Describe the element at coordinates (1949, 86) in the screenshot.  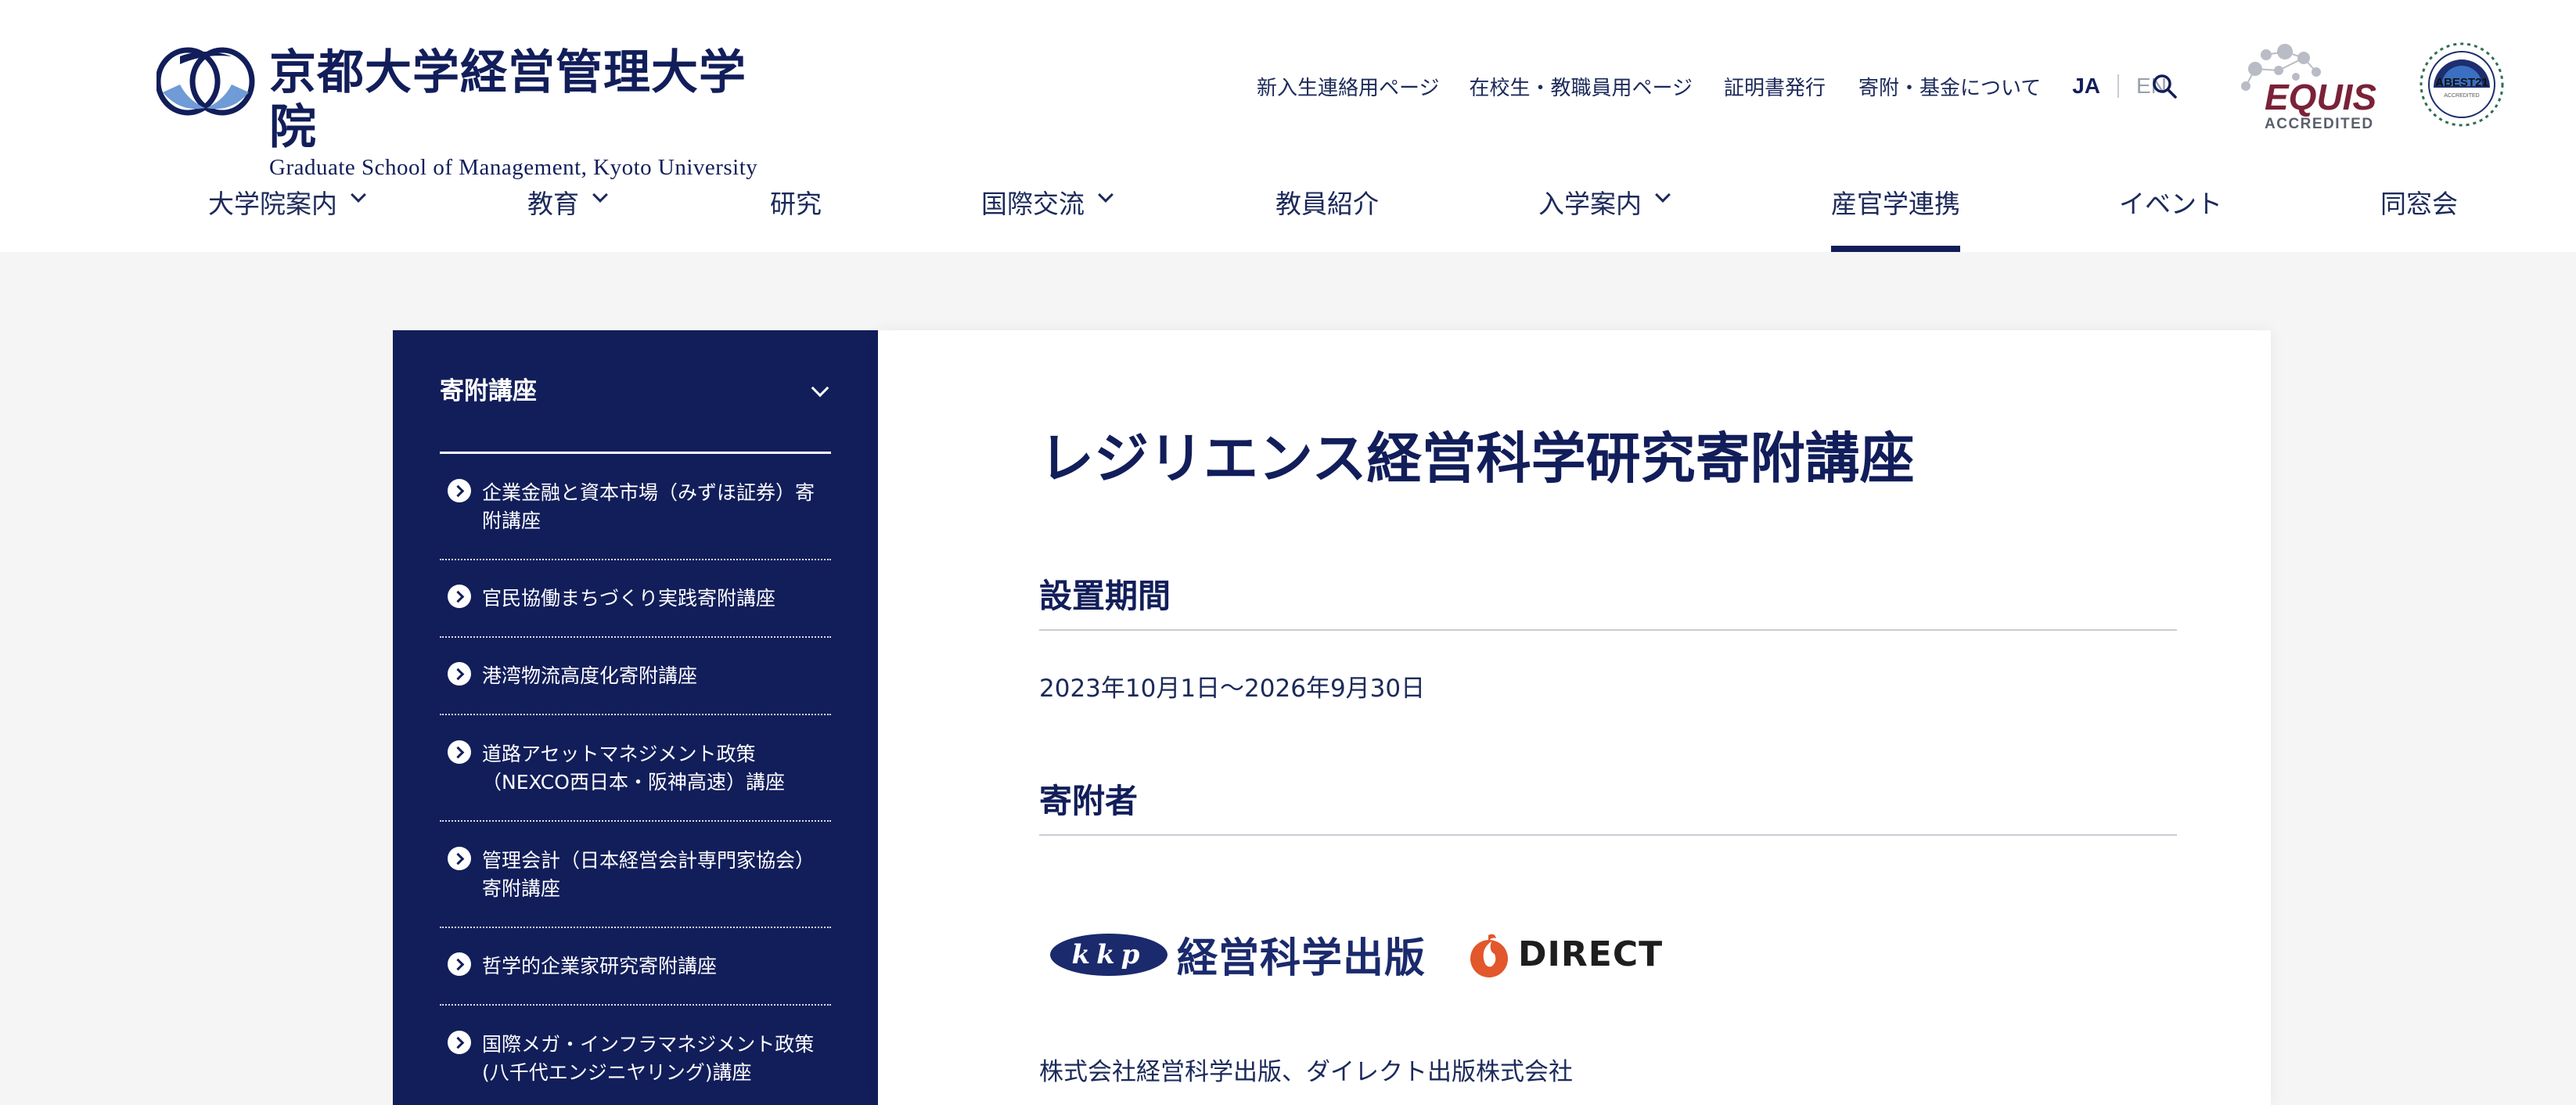
I see `link-donations: 寄附・基金について` at that location.